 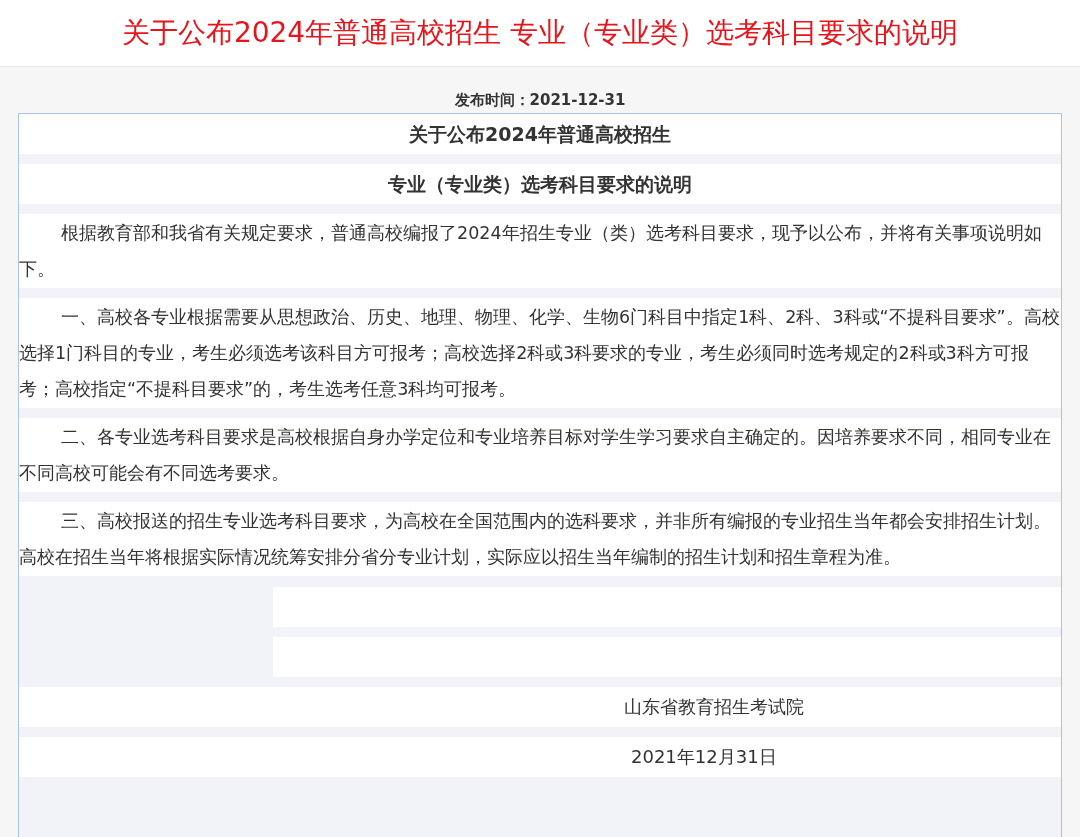 I want to click on signature-organization: 山东省教育招生考试院, so click(x=540, y=707).